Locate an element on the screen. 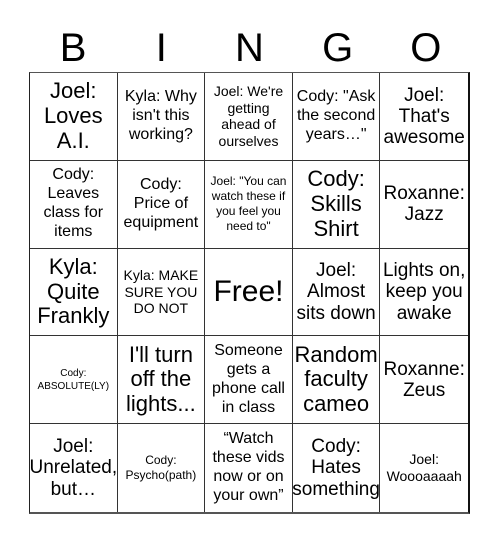 This screenshot has height=544, width=500. bingo-cell: Cody: Skills Shirt is located at coordinates (336, 204).